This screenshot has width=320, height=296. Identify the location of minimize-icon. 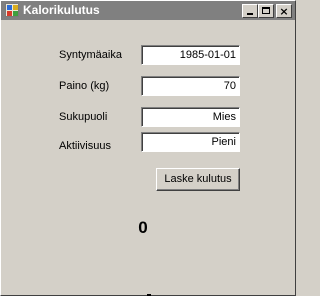
(250, 14).